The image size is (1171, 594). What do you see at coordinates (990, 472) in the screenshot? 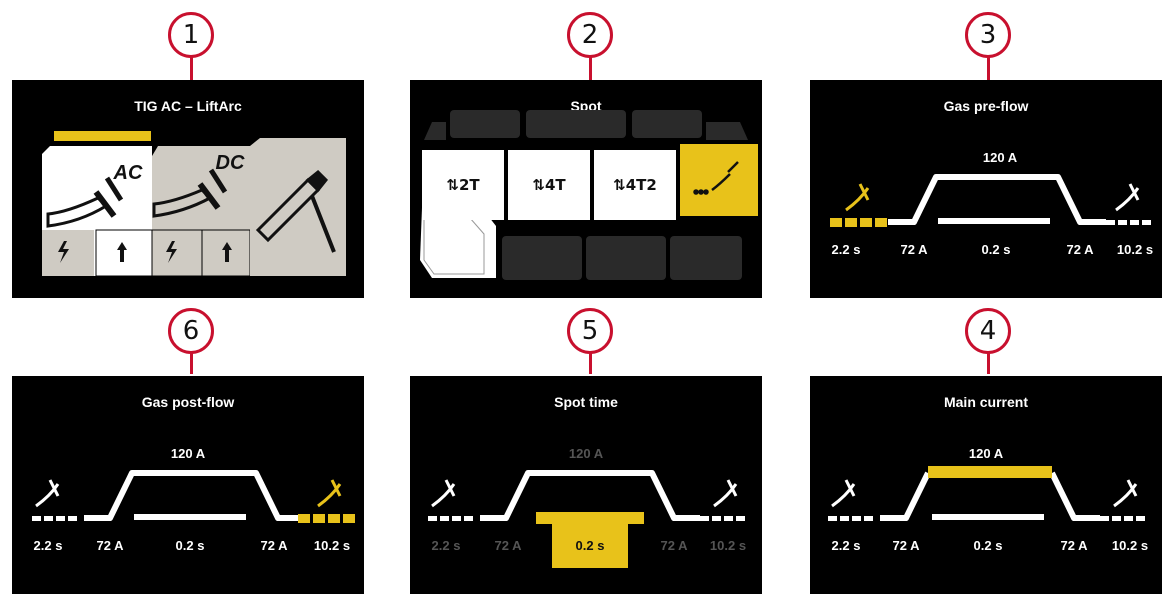
I see `main-current-highlight` at bounding box center [990, 472].